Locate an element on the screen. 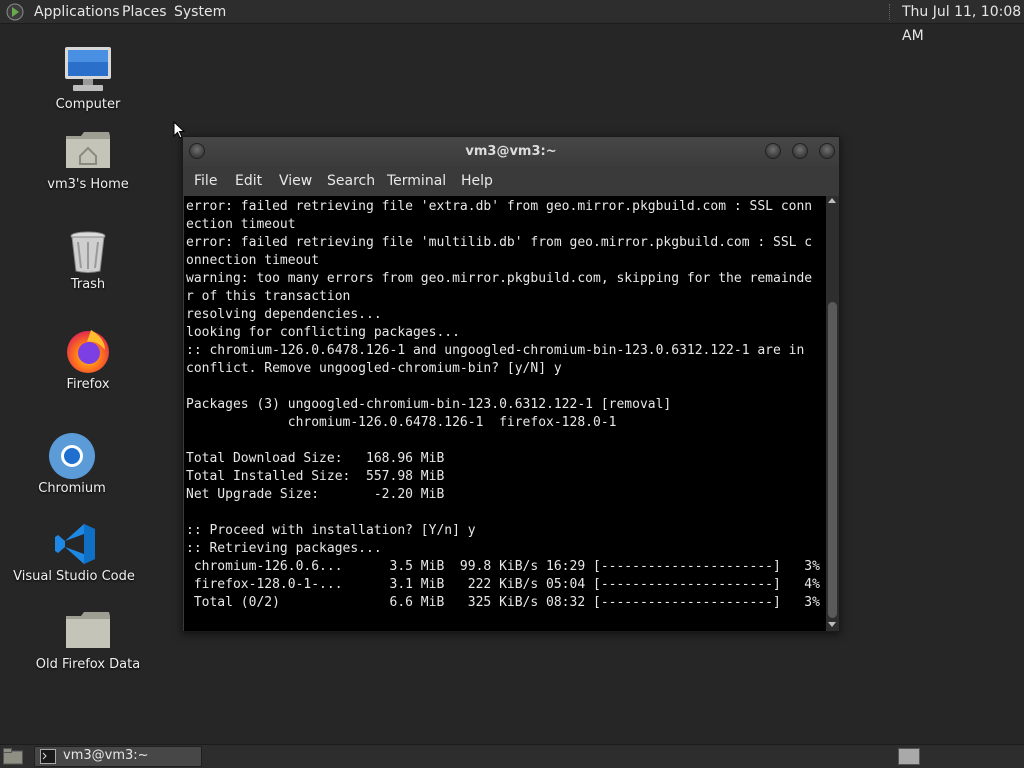 The image size is (1024, 768). taskbar-task-label: vm3@vm3:~ is located at coordinates (106, 755).